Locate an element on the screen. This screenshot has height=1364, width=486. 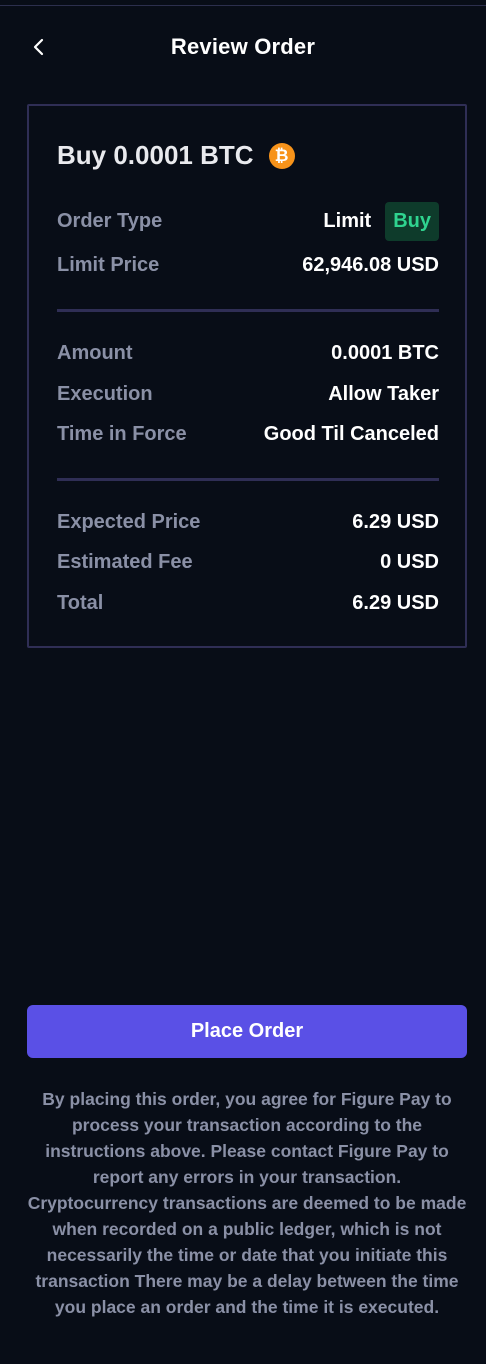
order-type-label: Order Type is located at coordinates (110, 221).